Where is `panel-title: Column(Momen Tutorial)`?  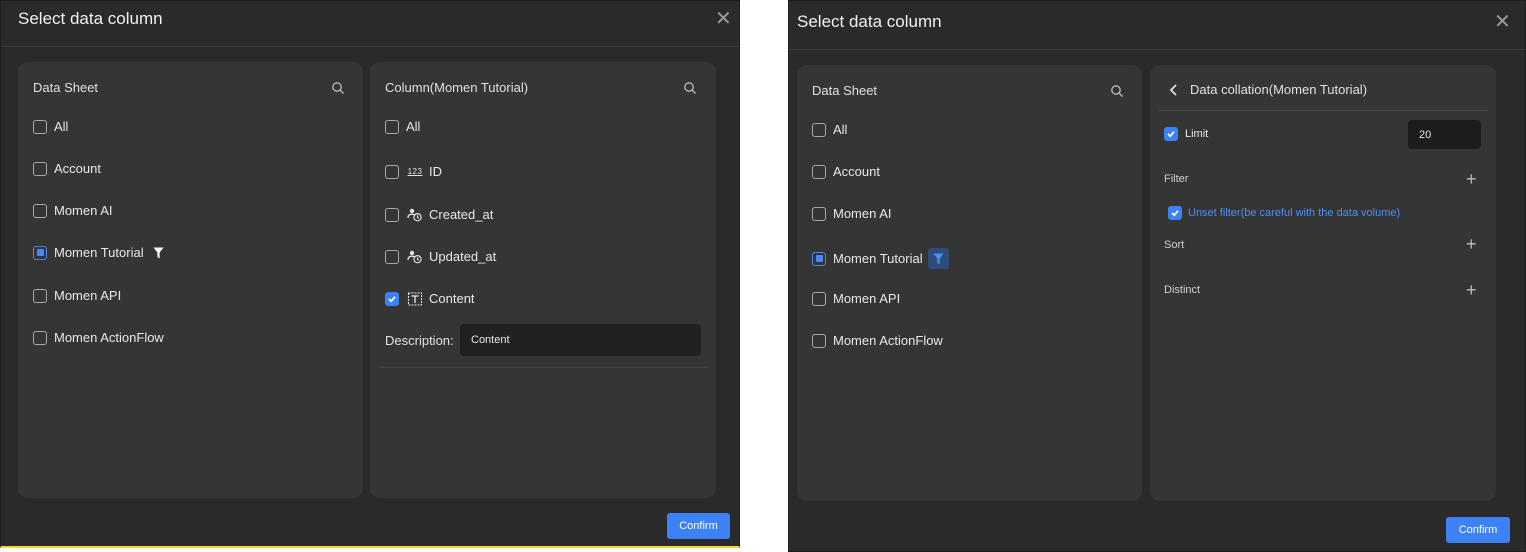
panel-title: Column(Momen Tutorial) is located at coordinates (457, 87).